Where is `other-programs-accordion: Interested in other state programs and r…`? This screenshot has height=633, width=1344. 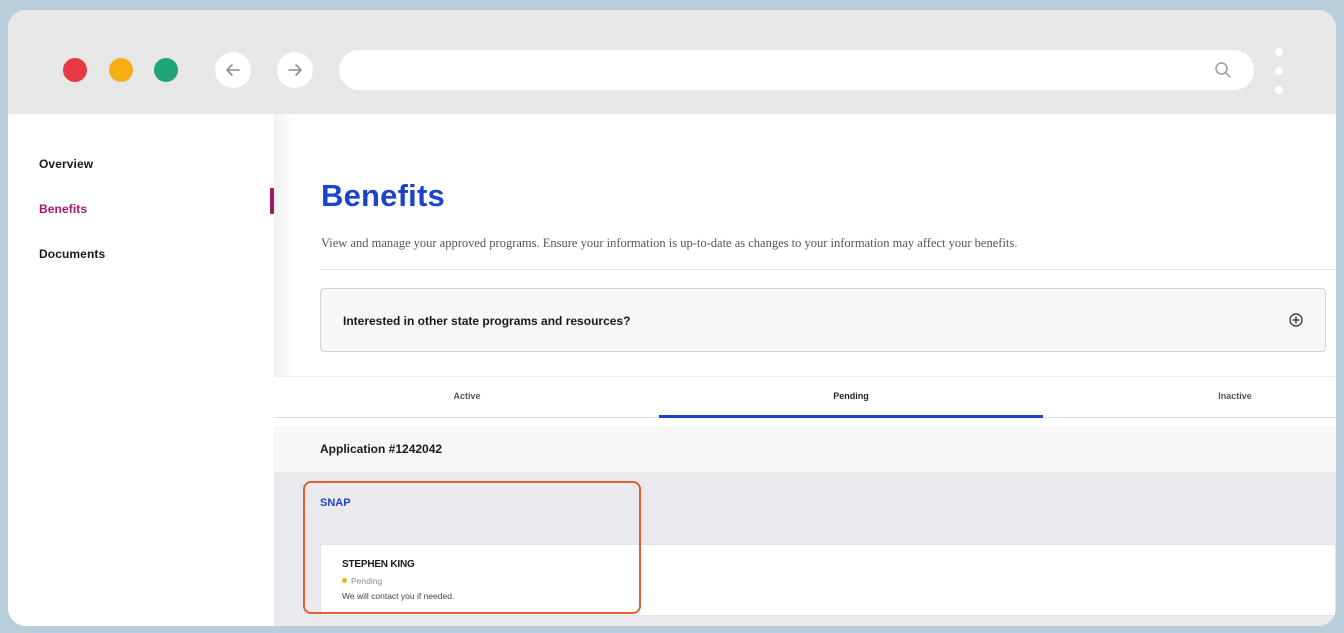 other-programs-accordion: Interested in other state programs and r… is located at coordinates (823, 320).